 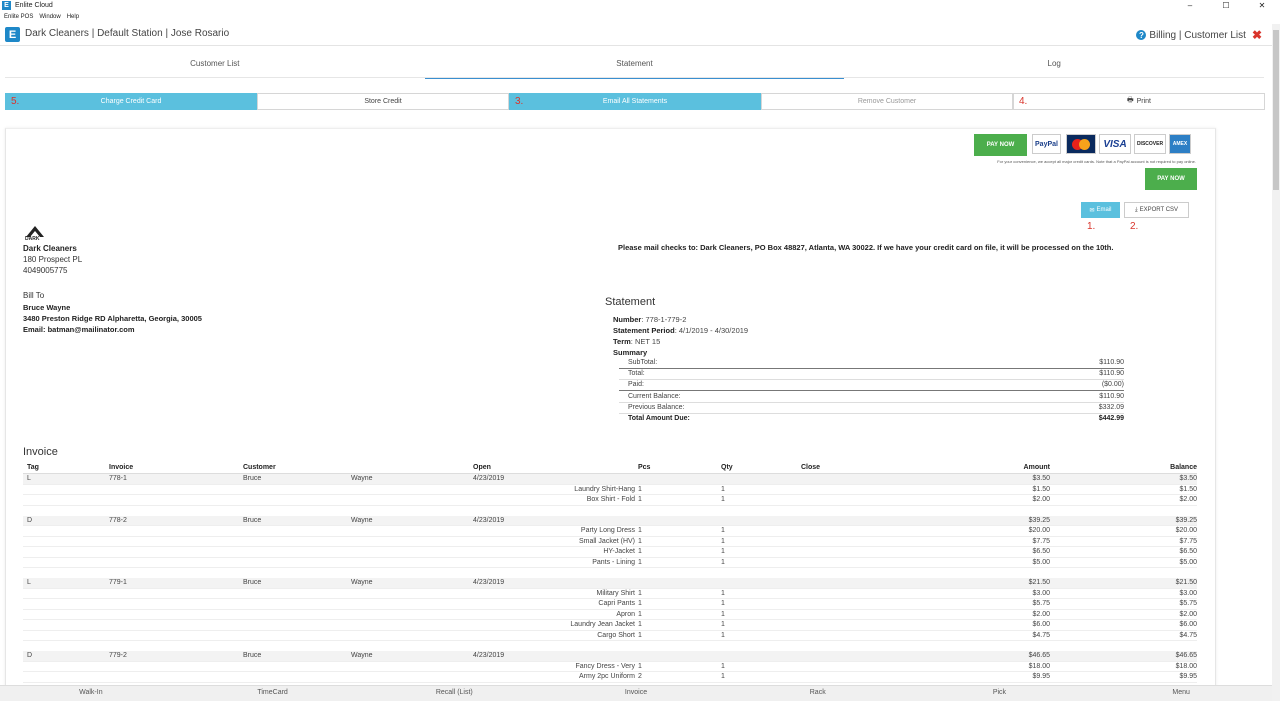 I want to click on item-cell-pcs: 2, so click(x=640, y=676).